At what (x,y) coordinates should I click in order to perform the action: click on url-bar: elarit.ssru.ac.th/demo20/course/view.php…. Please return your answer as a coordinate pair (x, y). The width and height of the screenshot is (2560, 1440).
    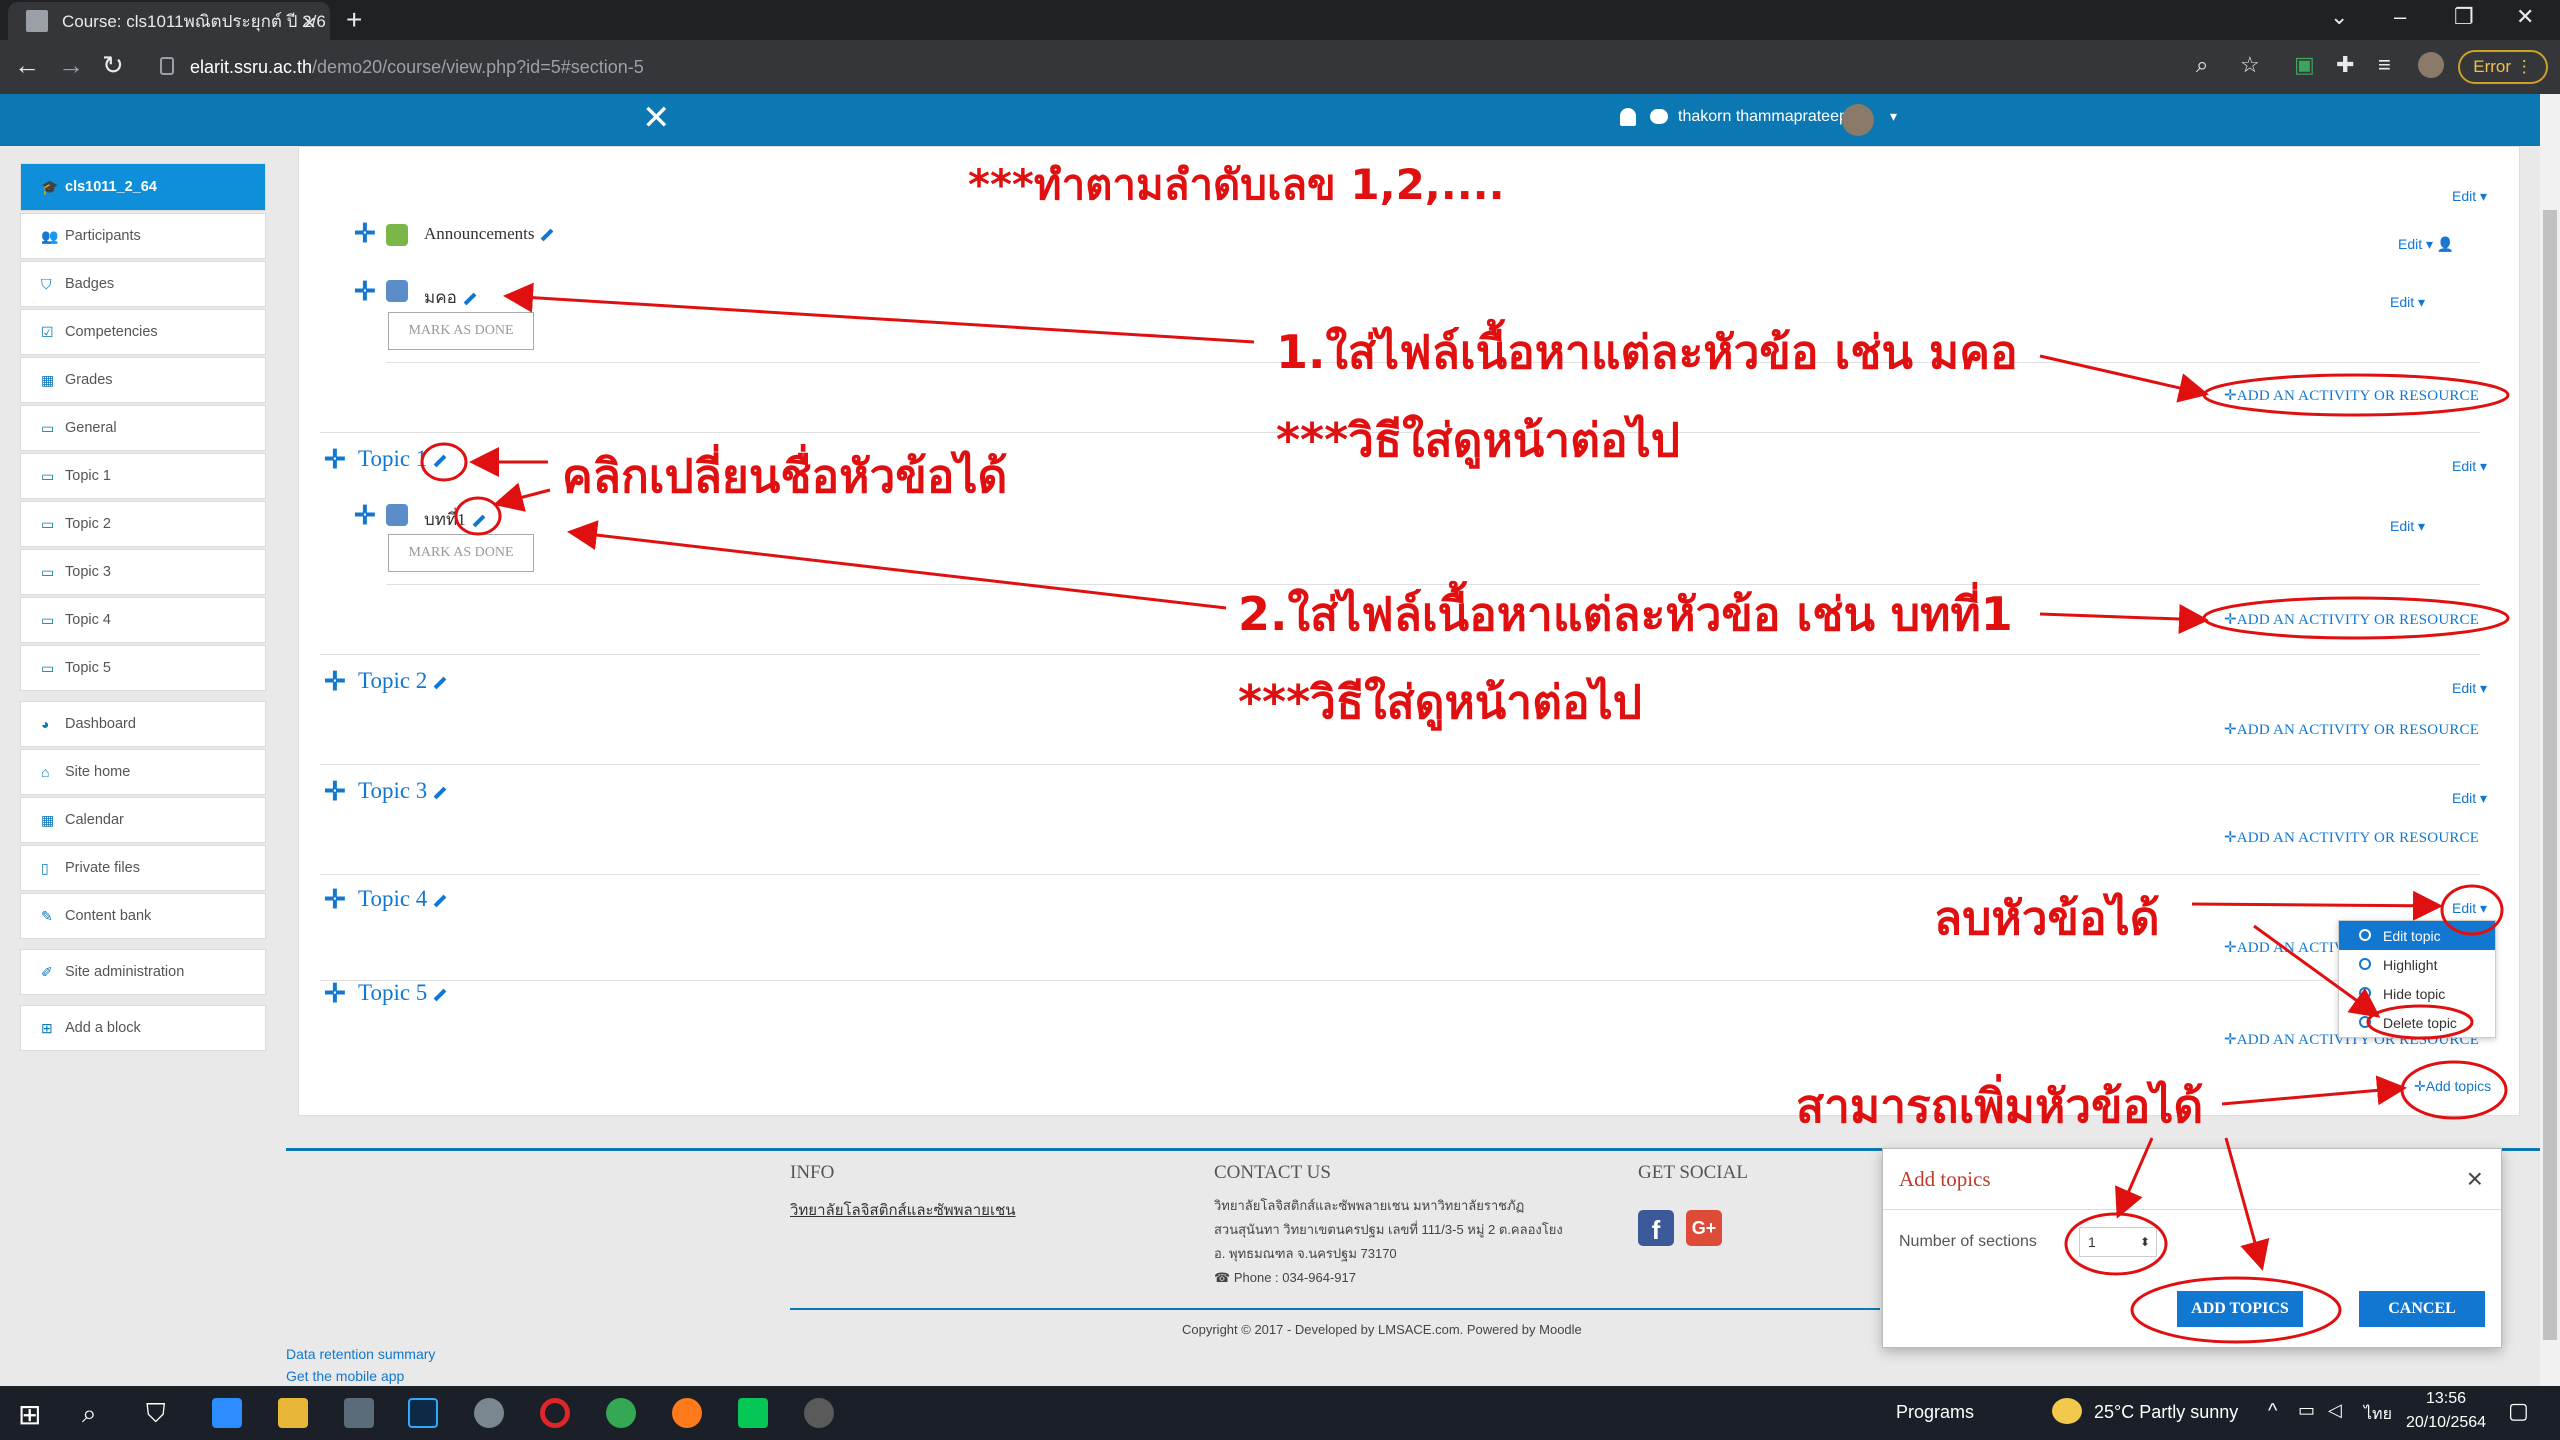
    Looking at the image, I should click on (838, 67).